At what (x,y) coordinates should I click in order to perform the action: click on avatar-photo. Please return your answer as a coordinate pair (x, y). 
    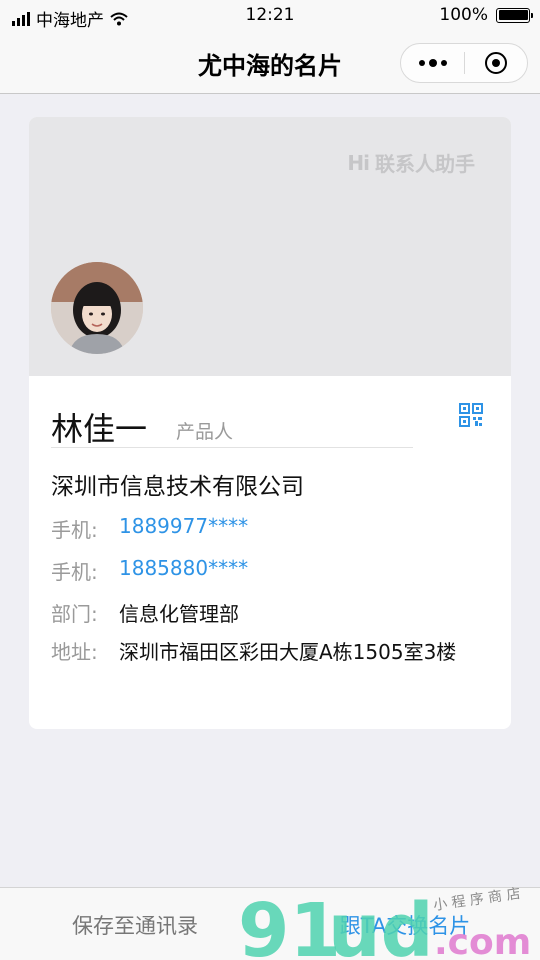
    Looking at the image, I should click on (97, 308).